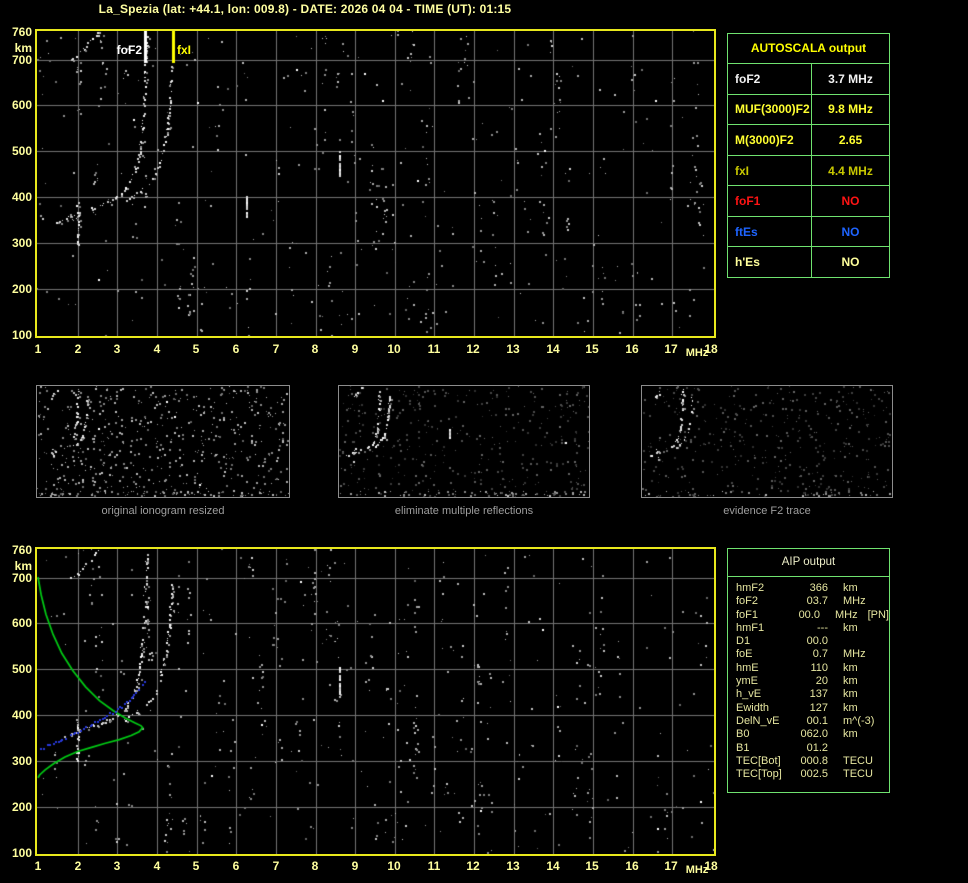 The width and height of the screenshot is (968, 883). Describe the element at coordinates (846, 614) in the screenshot. I see `aip-unit-foF1: MHz` at that location.